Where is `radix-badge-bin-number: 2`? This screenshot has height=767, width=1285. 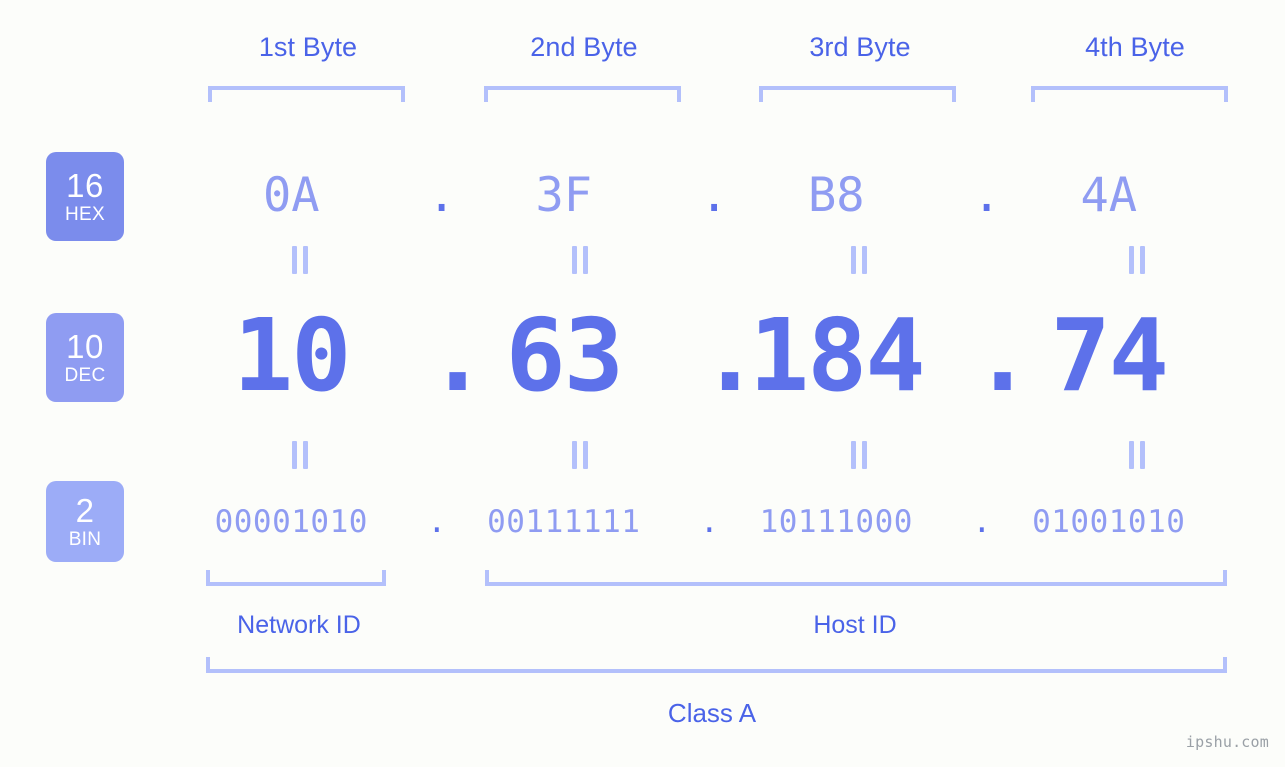 radix-badge-bin-number: 2 is located at coordinates (85, 510).